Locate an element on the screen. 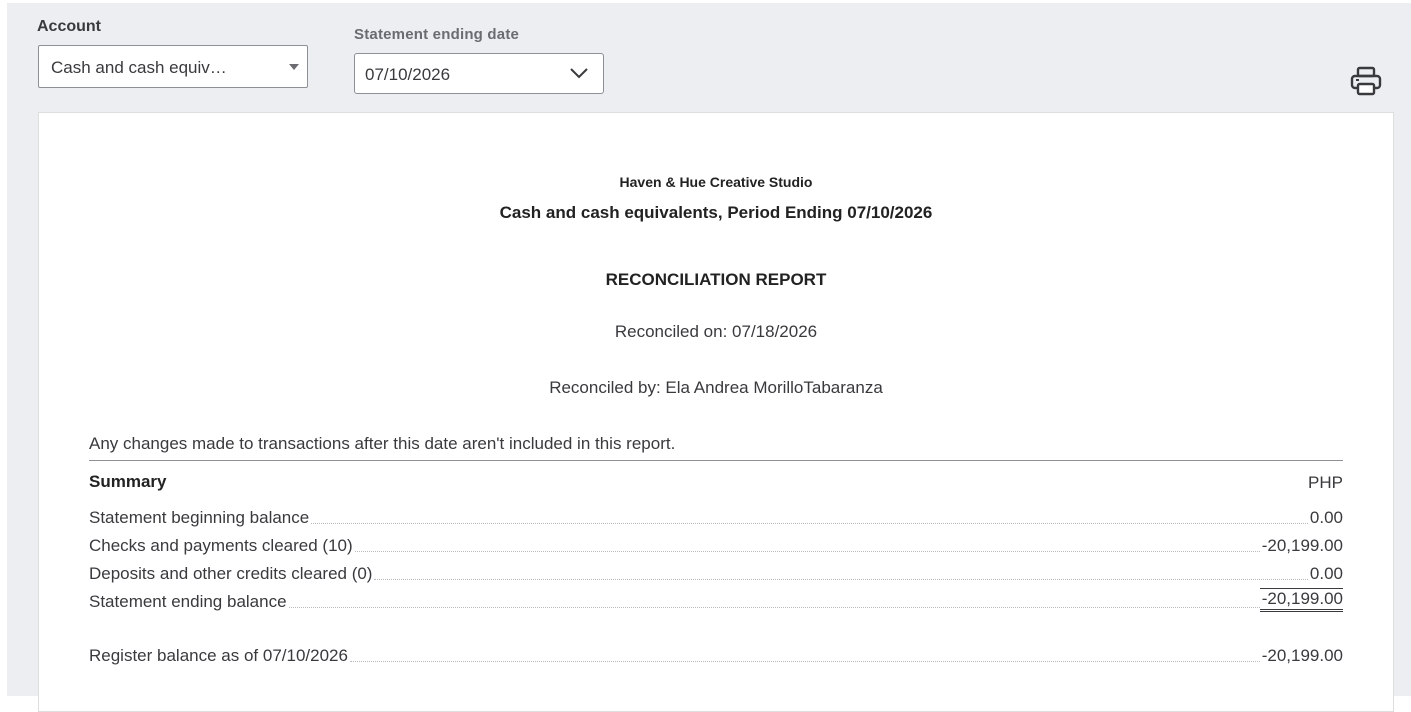  statement-date-label: Statement ending date is located at coordinates (437, 34).